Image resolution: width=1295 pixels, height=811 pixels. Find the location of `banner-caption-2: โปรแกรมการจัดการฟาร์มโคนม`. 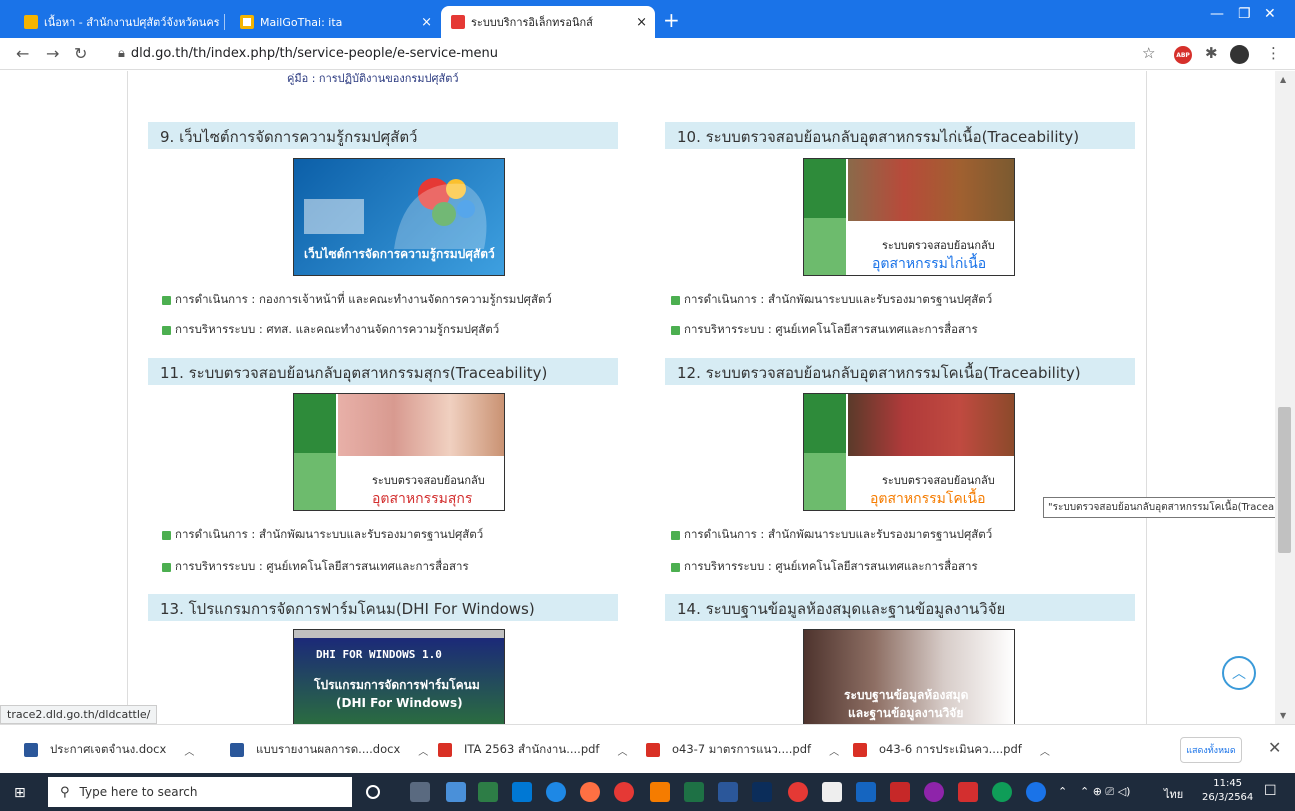

banner-caption-2: โปรแกรมการจัดการฟาร์มโคนม is located at coordinates (397, 685).